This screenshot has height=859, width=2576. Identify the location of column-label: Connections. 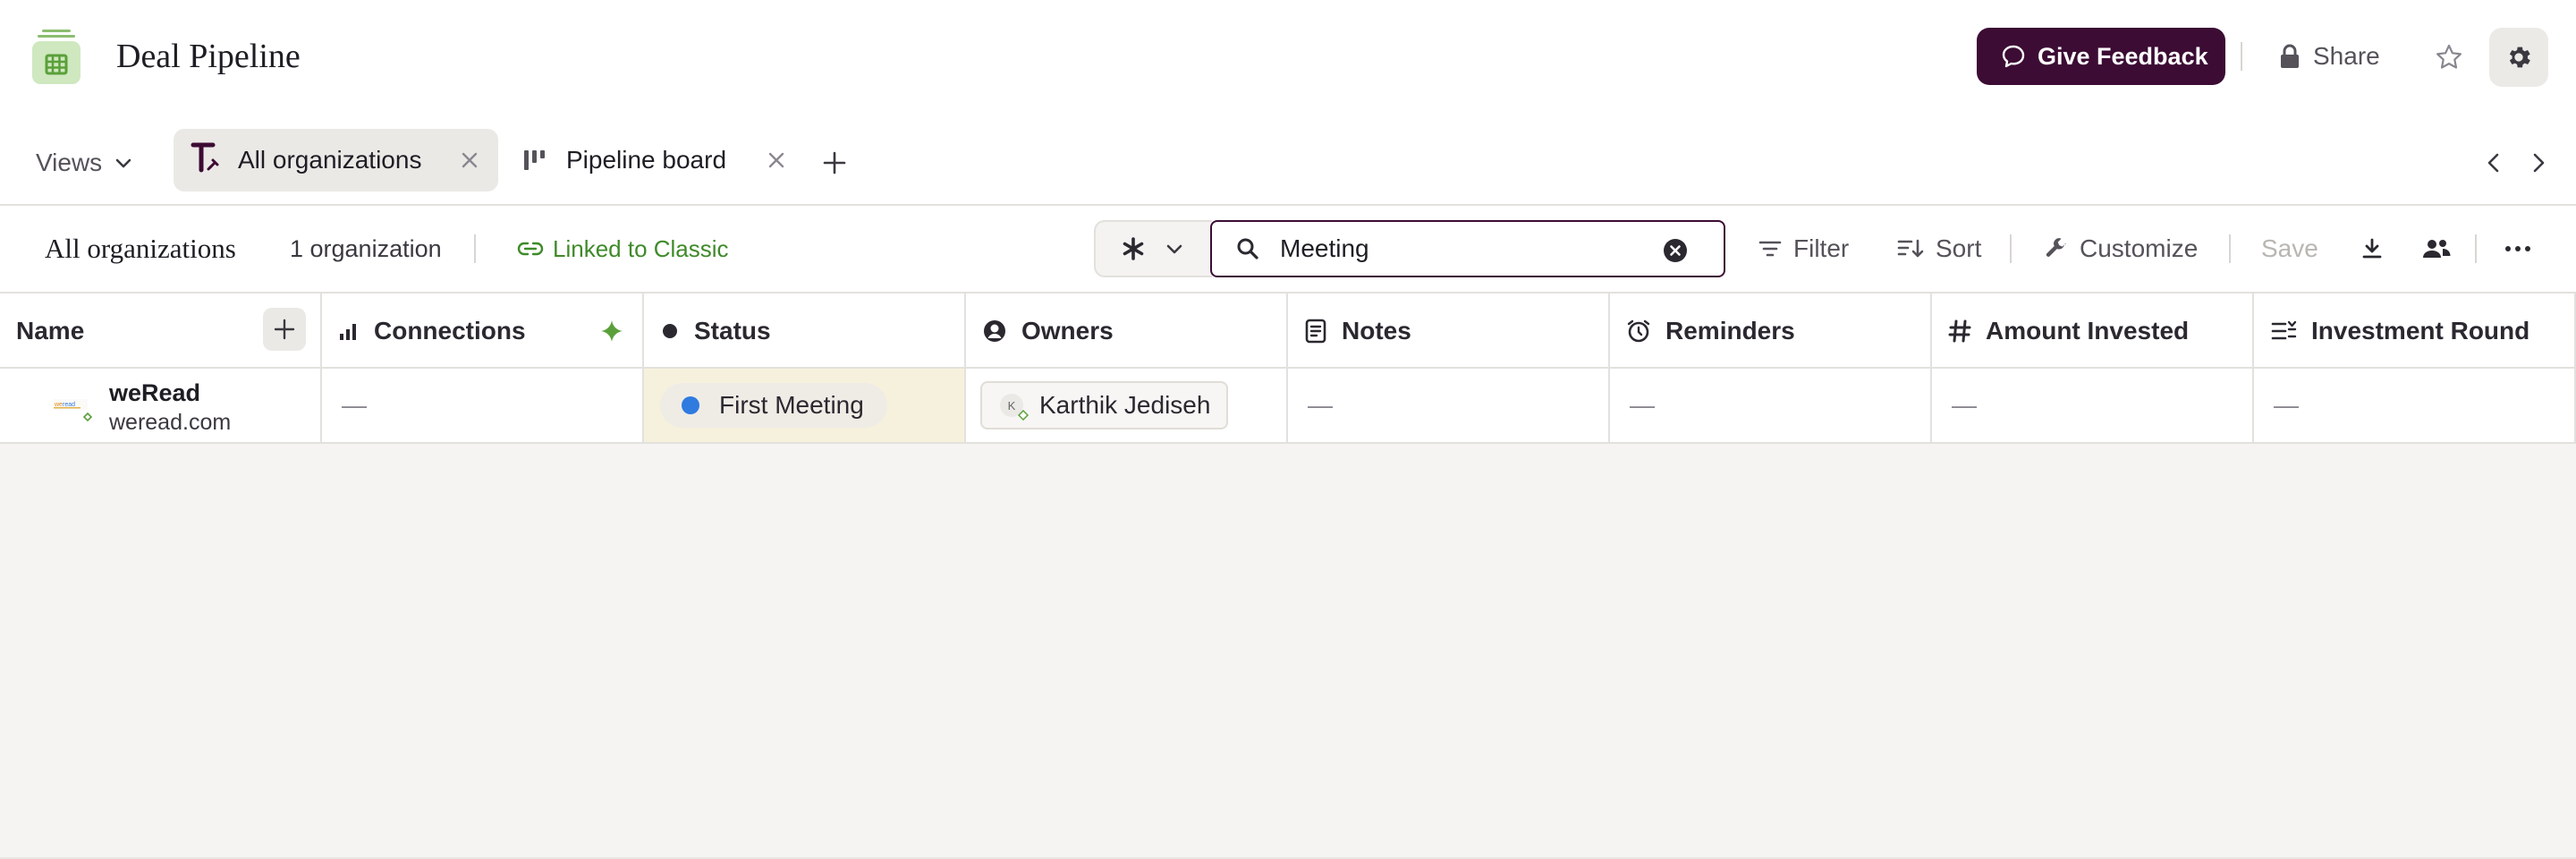
(450, 330).